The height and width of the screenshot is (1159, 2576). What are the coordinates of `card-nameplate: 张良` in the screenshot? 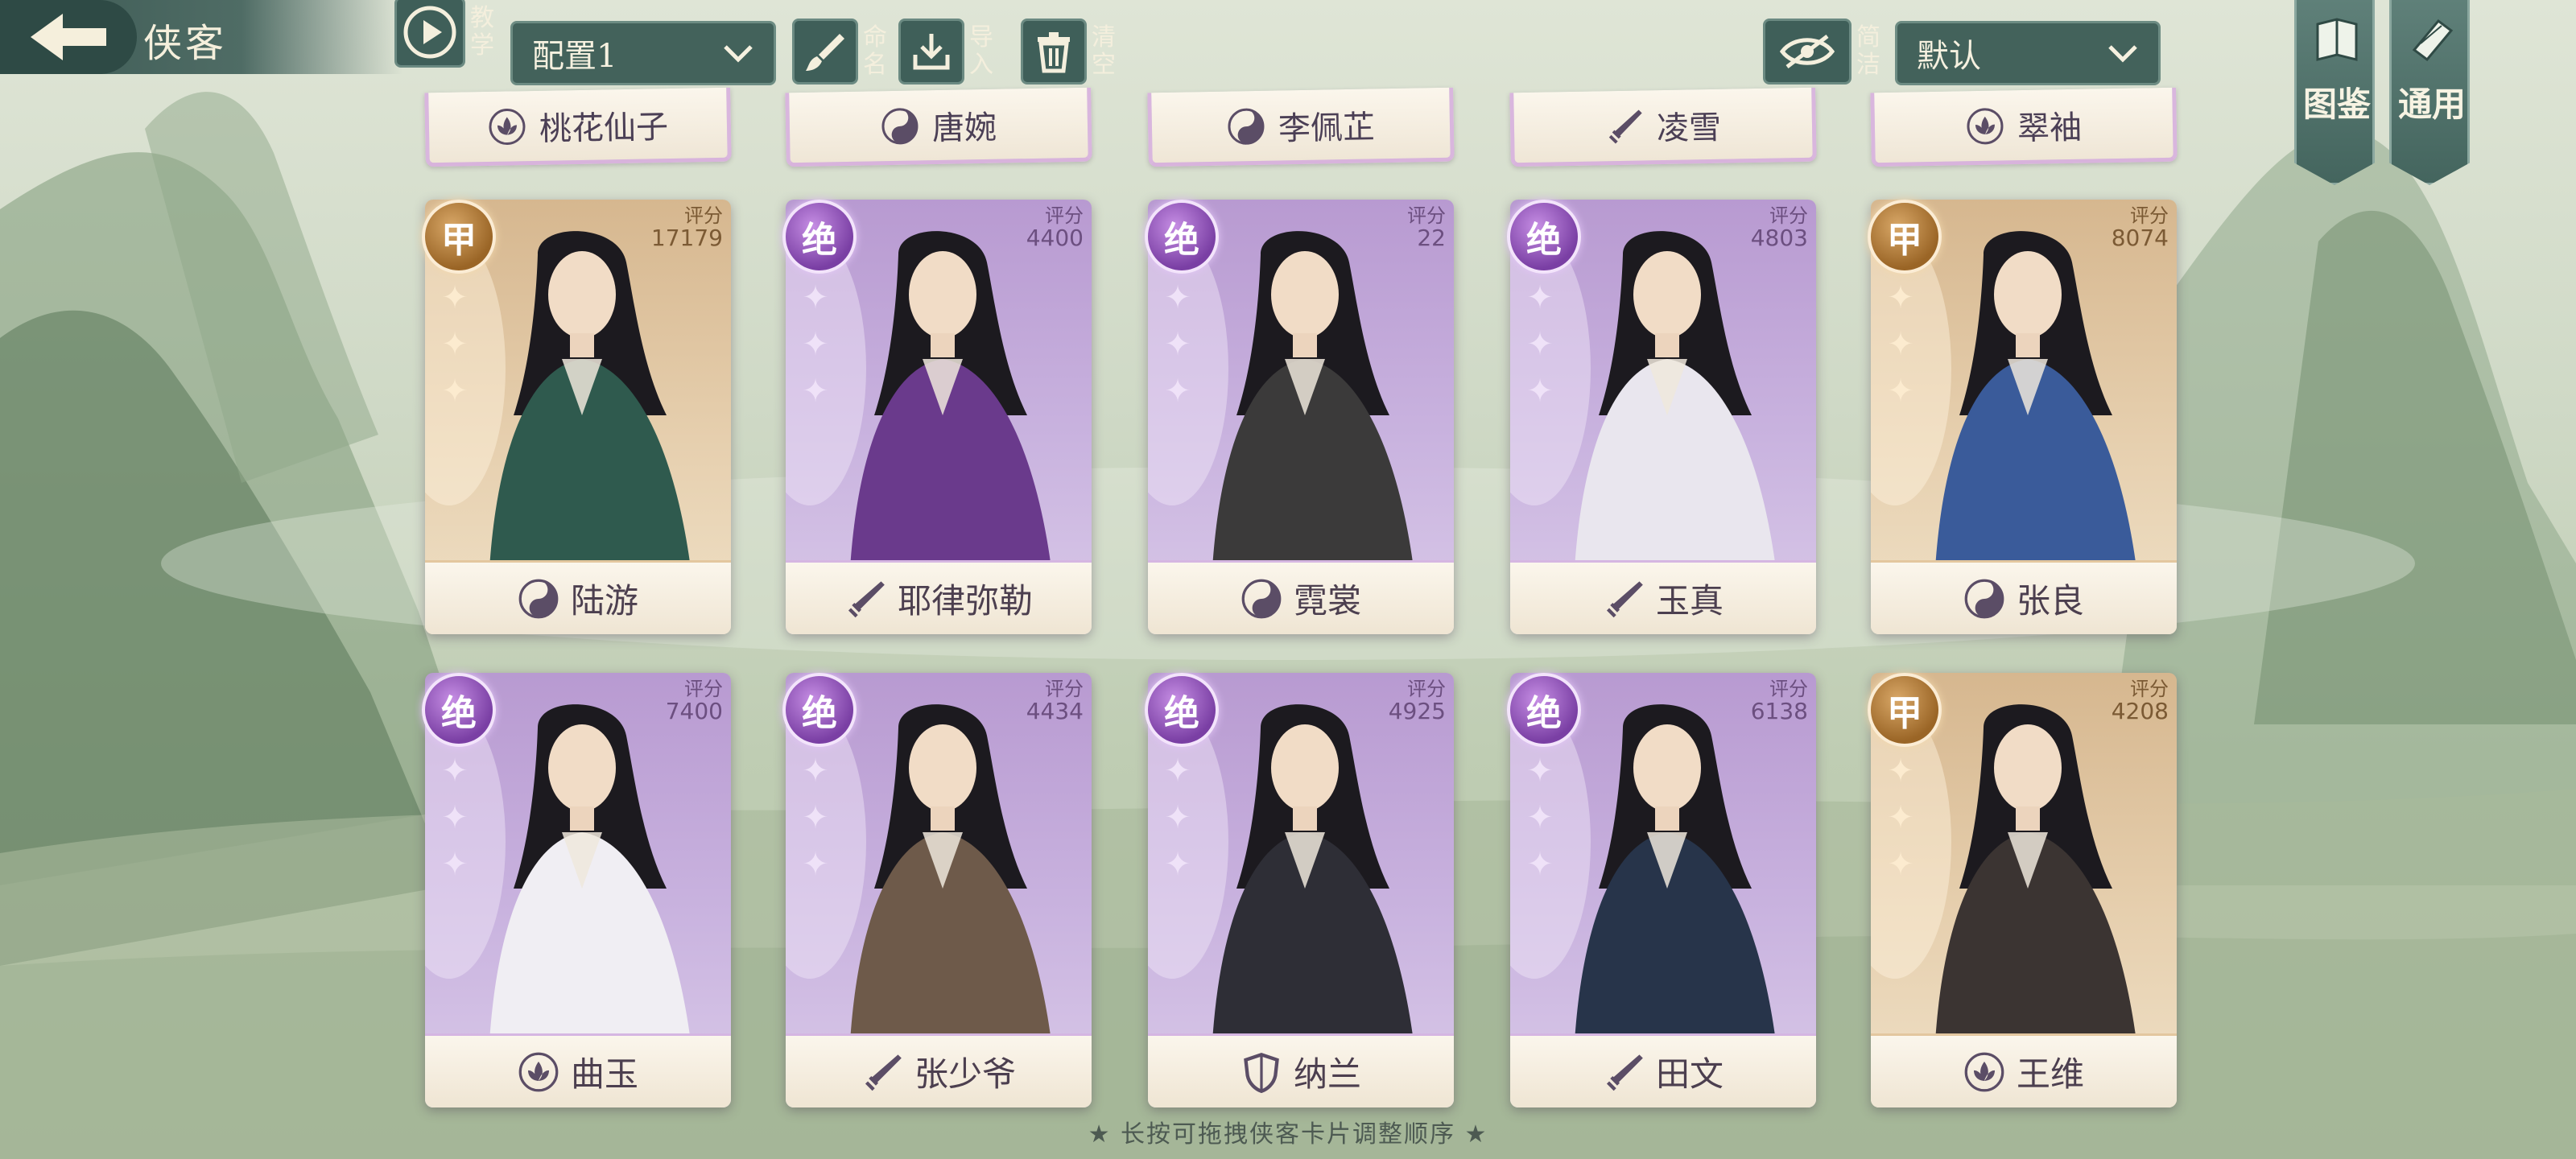 It's located at (2024, 597).